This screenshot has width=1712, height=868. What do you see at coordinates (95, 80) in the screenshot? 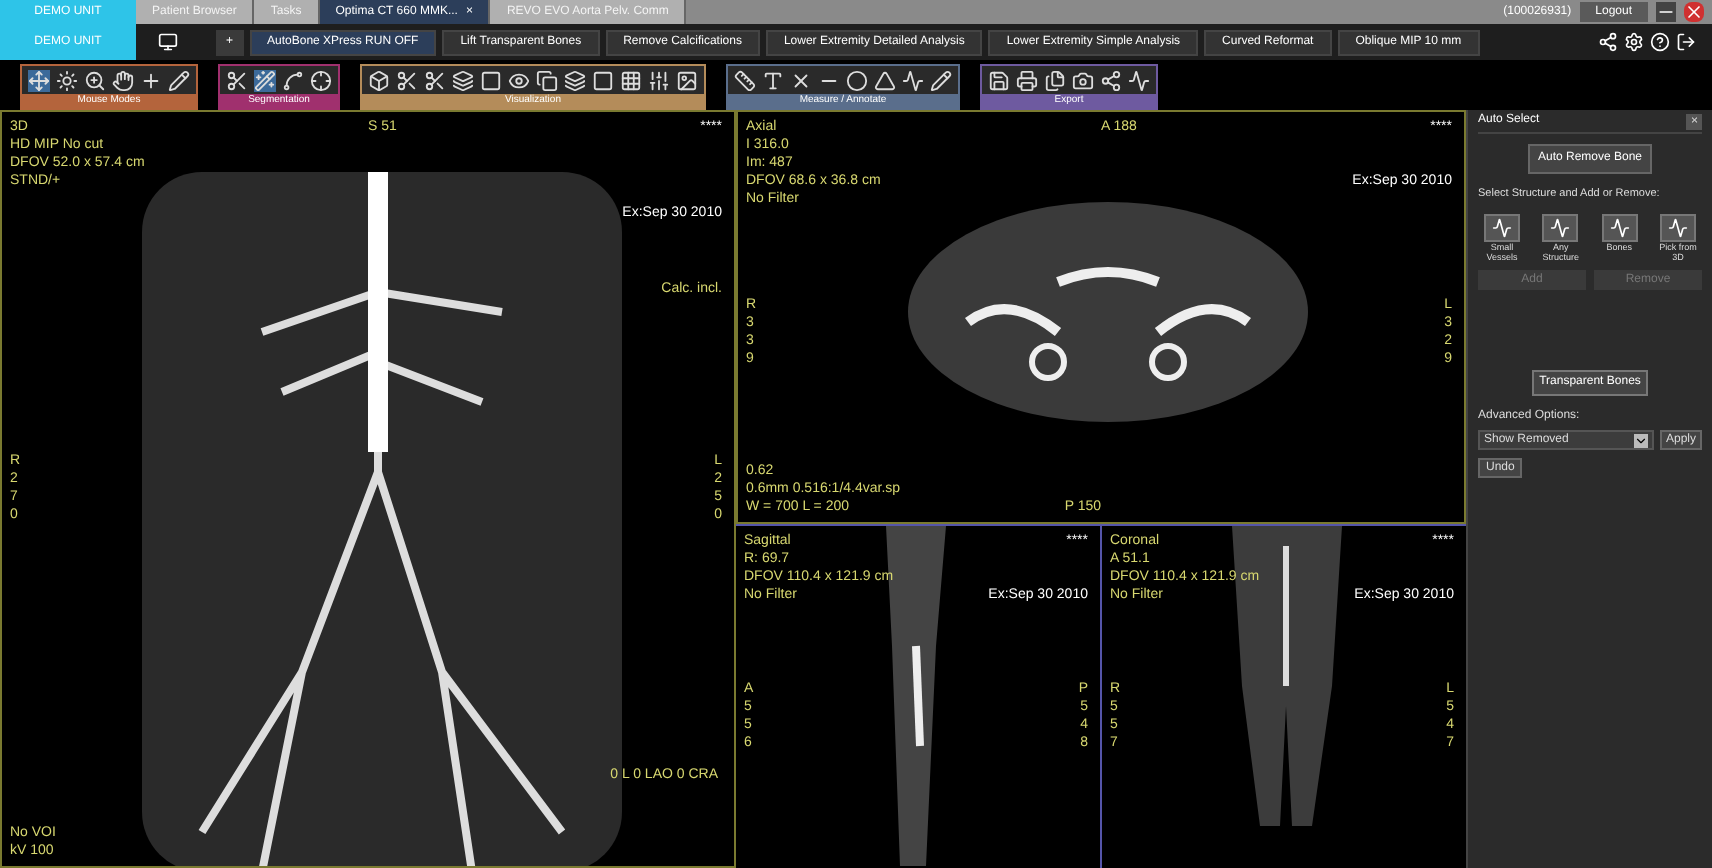
I see `zoom-icon` at bounding box center [95, 80].